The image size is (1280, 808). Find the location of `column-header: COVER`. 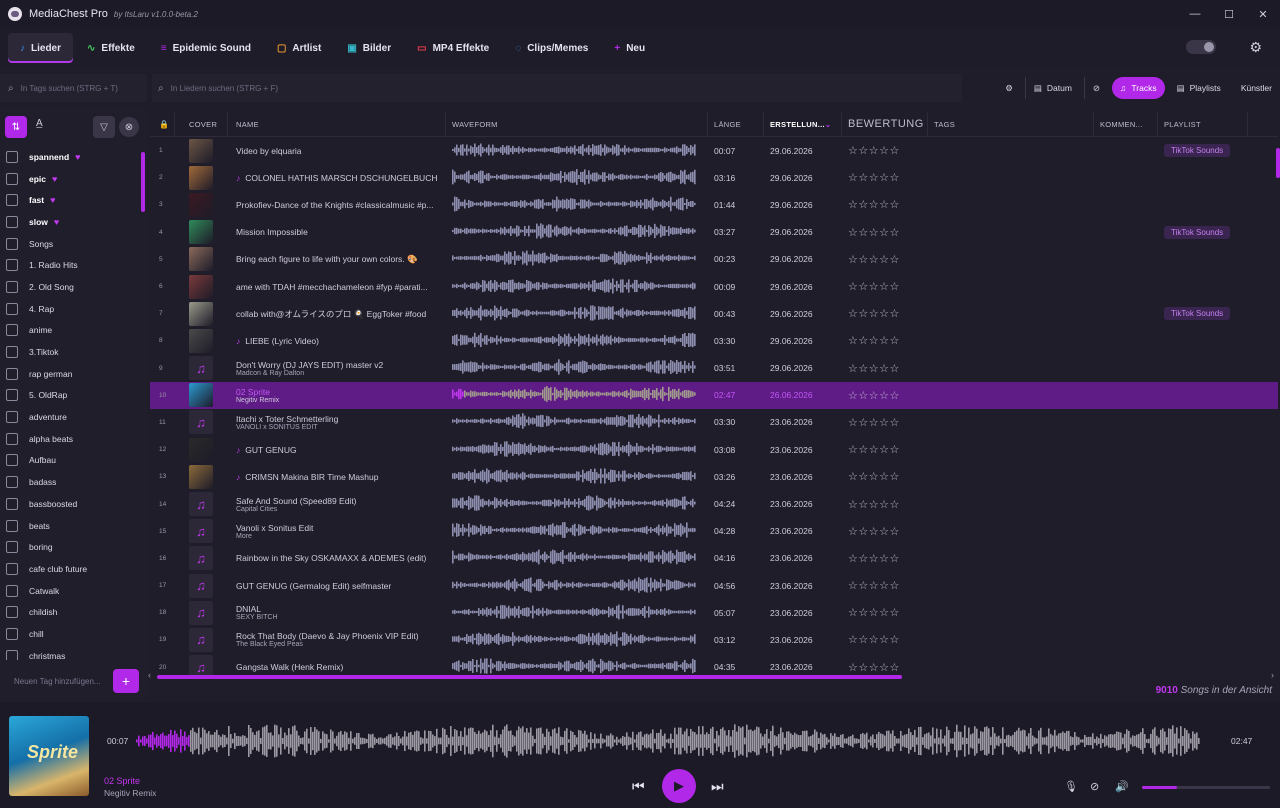

column-header: COVER is located at coordinates (201, 124).